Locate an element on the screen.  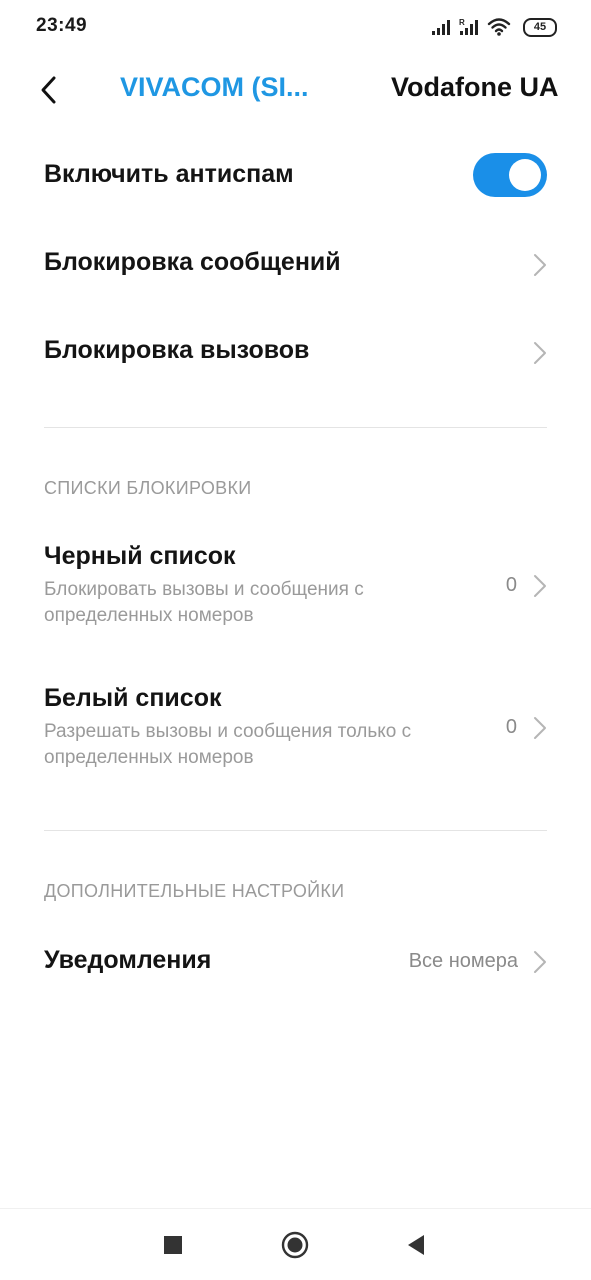
whitelist-count: 0 is located at coordinates (511, 727).